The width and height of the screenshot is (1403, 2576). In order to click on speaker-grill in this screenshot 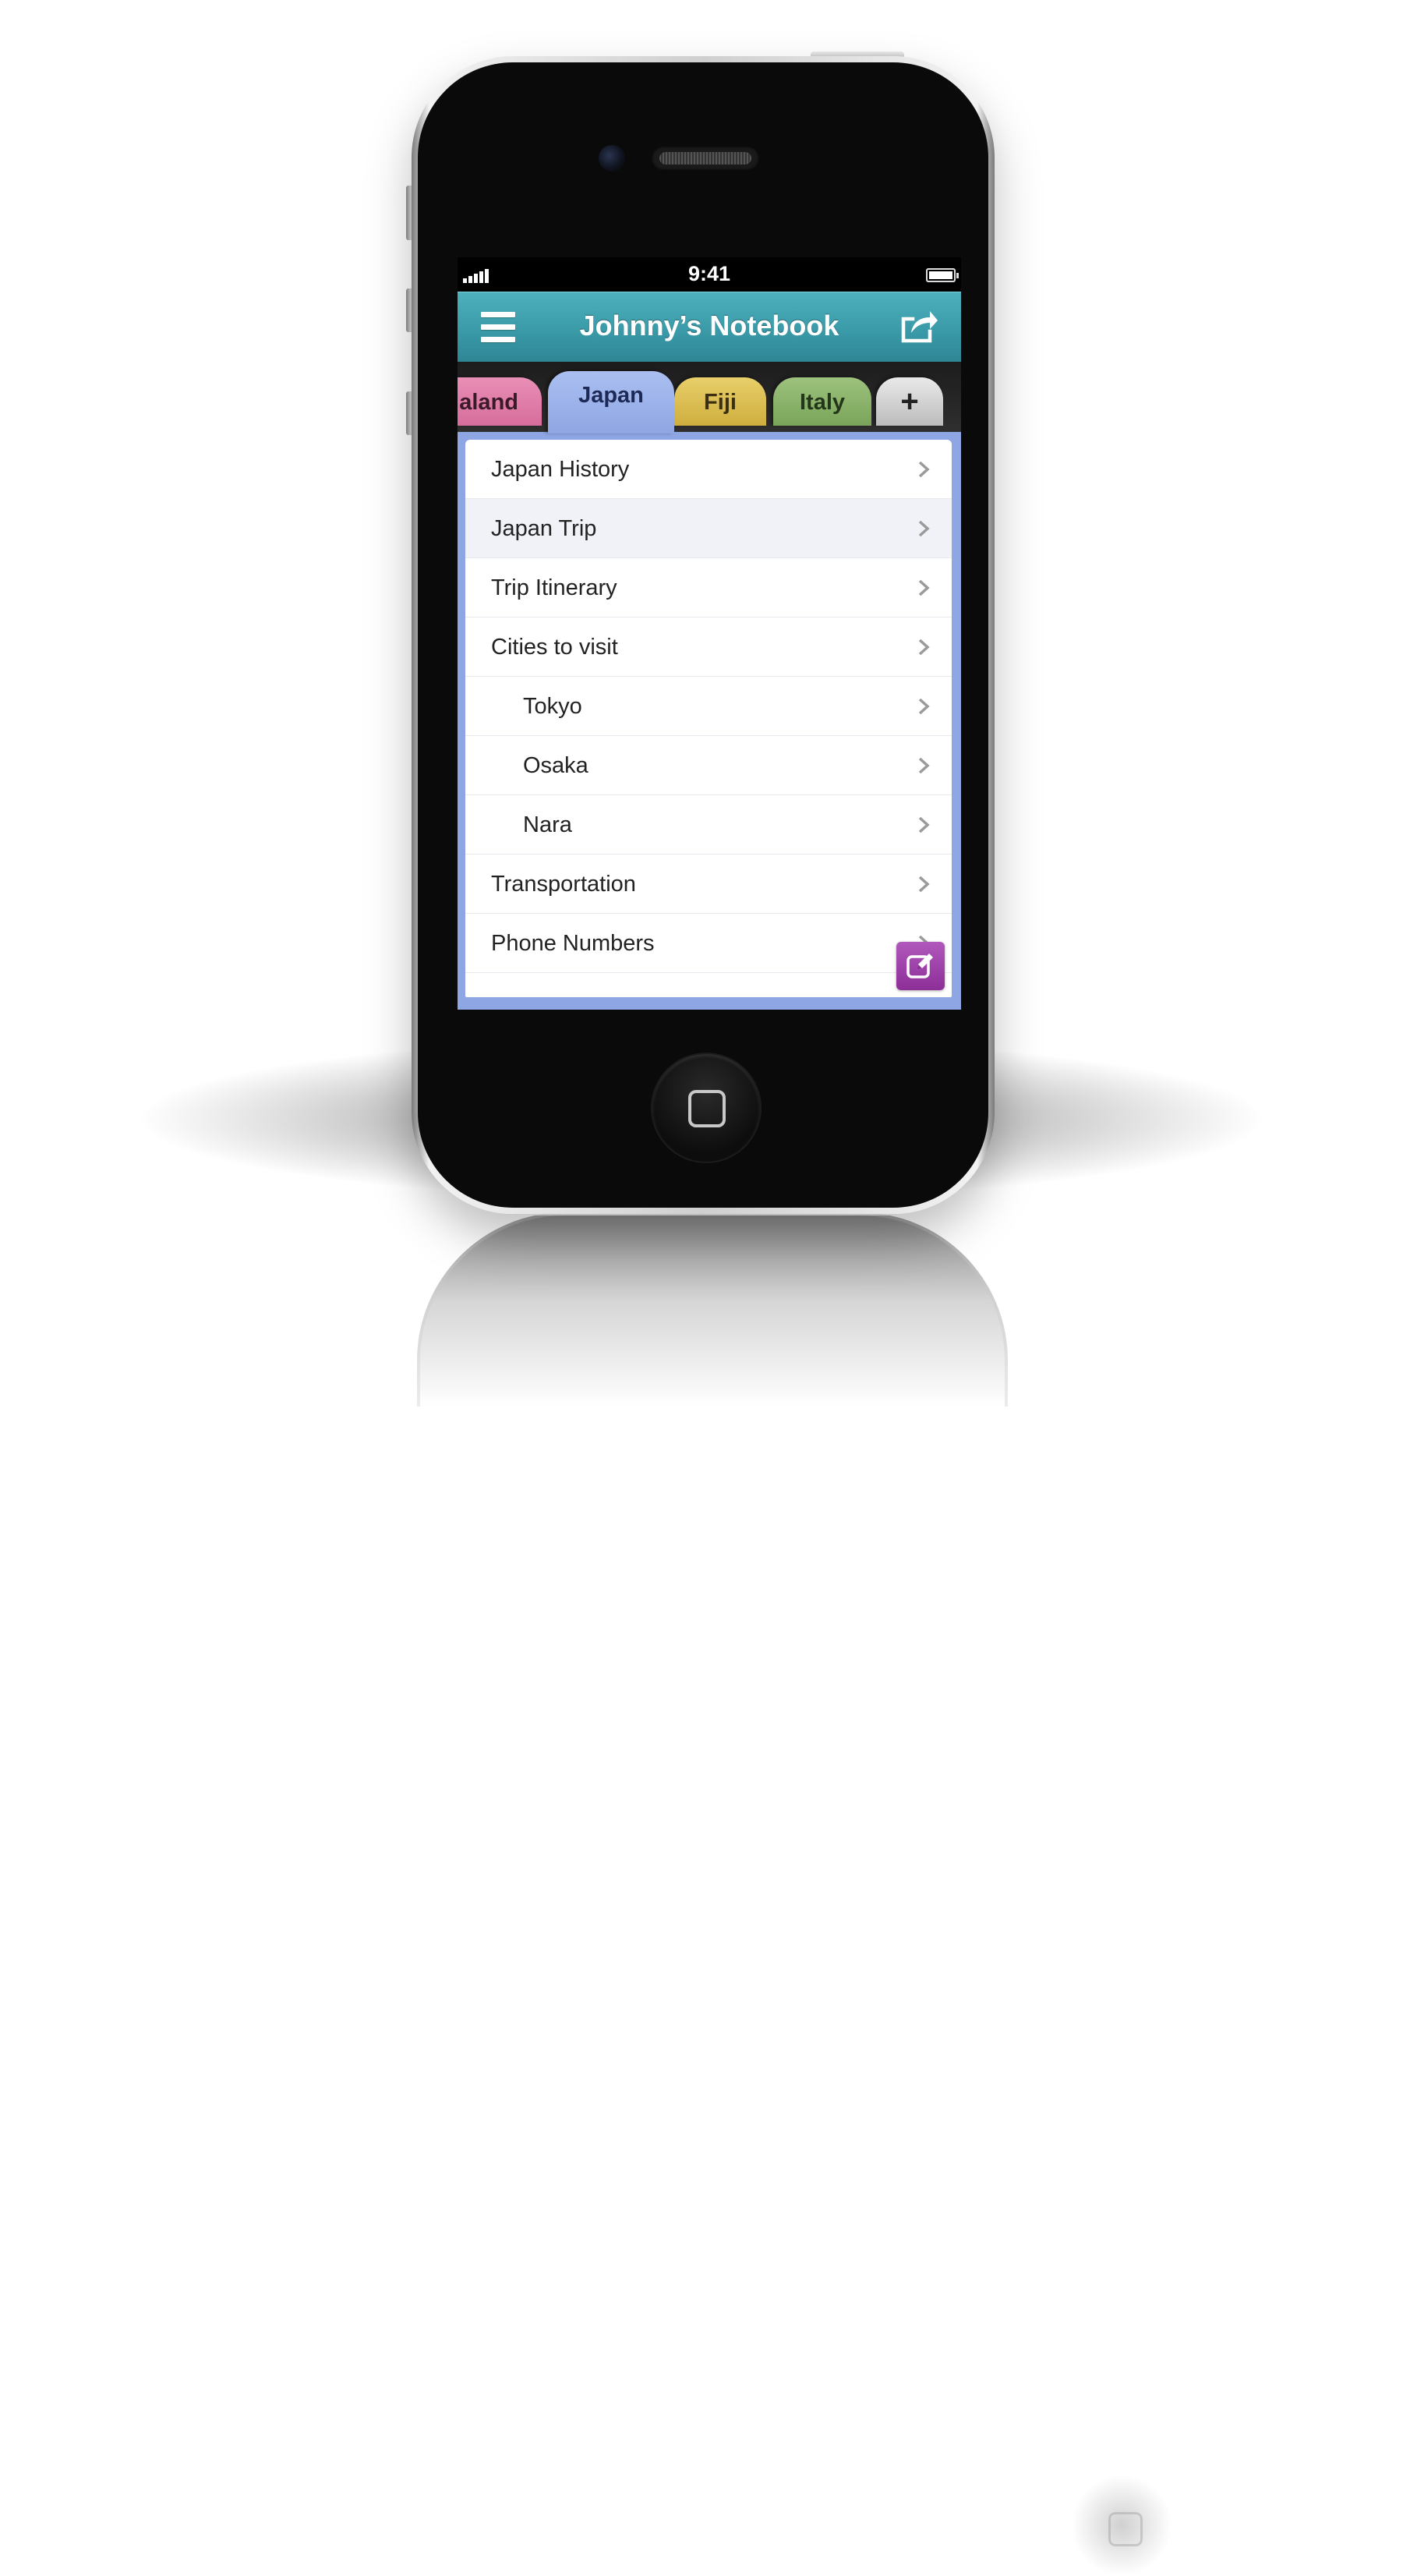, I will do `click(705, 158)`.